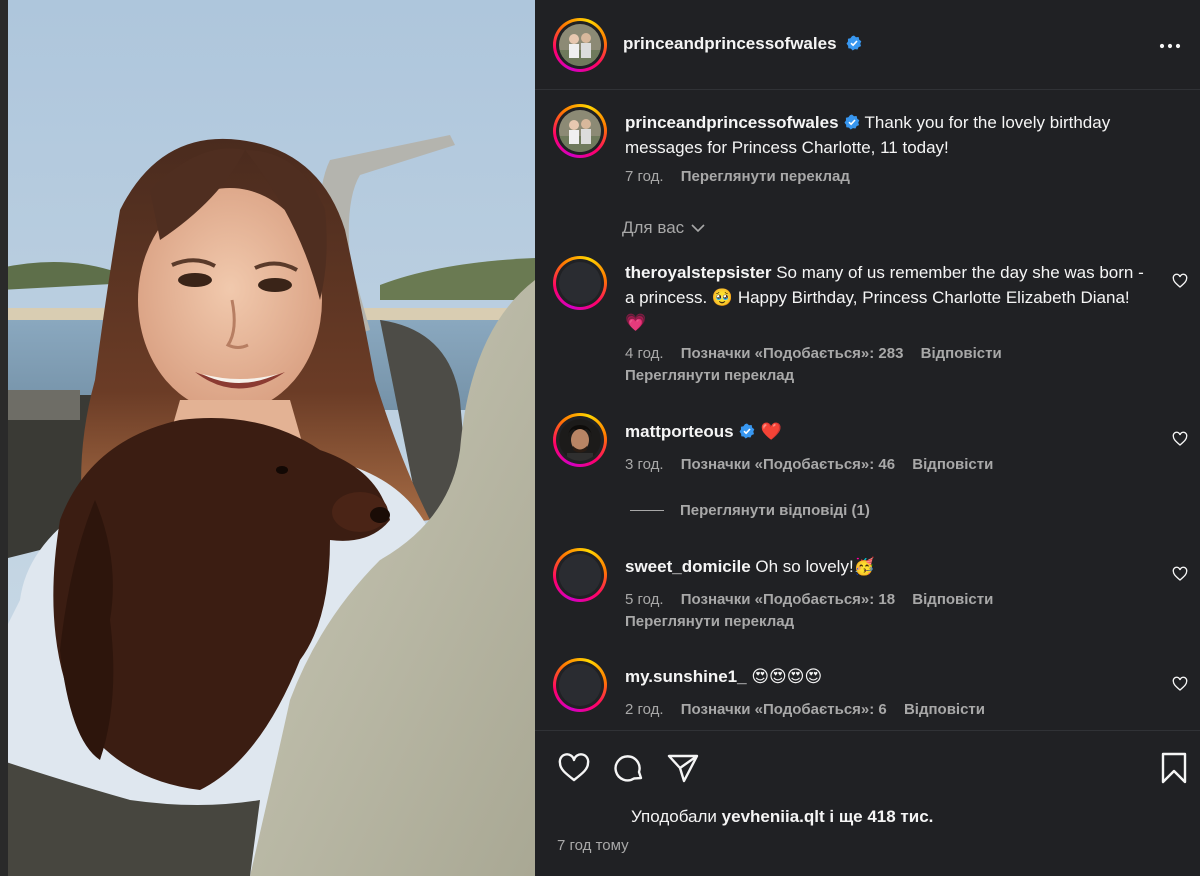  What do you see at coordinates (593, 845) in the screenshot?
I see `post-time-ago: 7 год тому` at bounding box center [593, 845].